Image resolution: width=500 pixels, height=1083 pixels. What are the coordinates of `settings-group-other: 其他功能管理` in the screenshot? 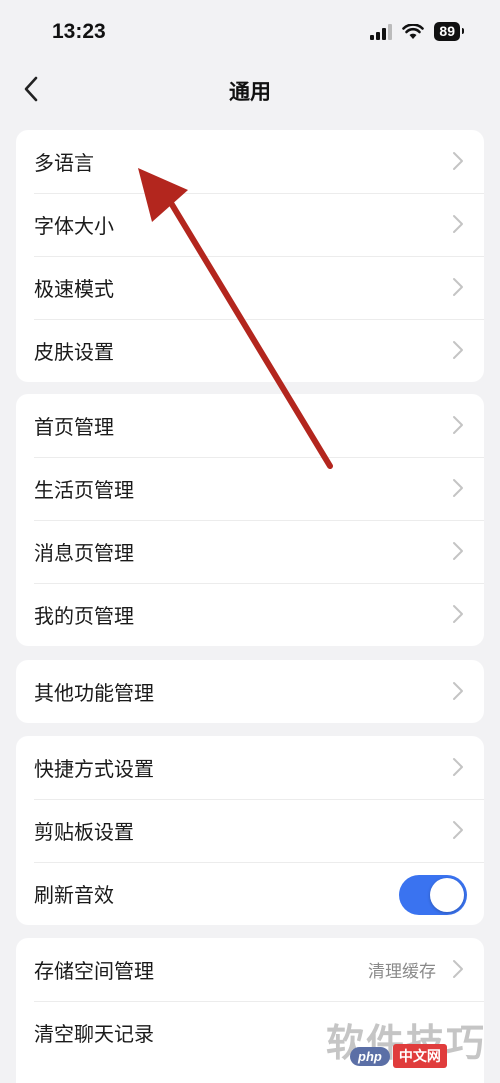 It's located at (250, 691).